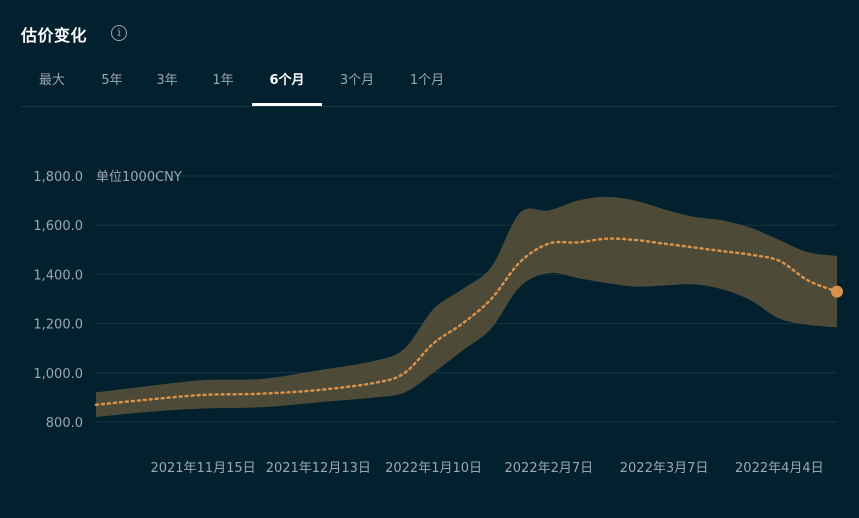 The image size is (859, 518). I want to click on y-tick-label: 1,400.0, so click(58, 275).